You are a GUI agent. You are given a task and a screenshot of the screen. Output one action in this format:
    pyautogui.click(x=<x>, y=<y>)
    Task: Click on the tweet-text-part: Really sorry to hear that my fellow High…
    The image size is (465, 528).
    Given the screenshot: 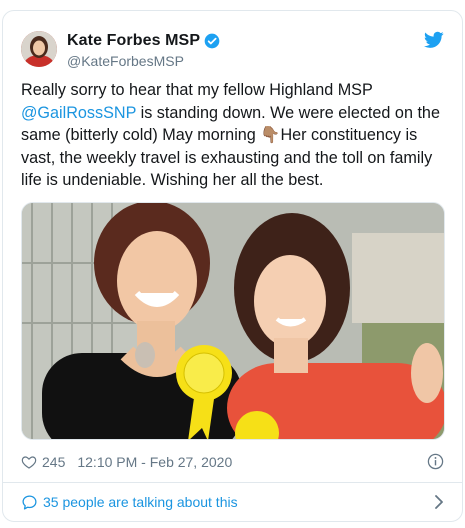 What is the action you would take?
    pyautogui.click(x=197, y=90)
    